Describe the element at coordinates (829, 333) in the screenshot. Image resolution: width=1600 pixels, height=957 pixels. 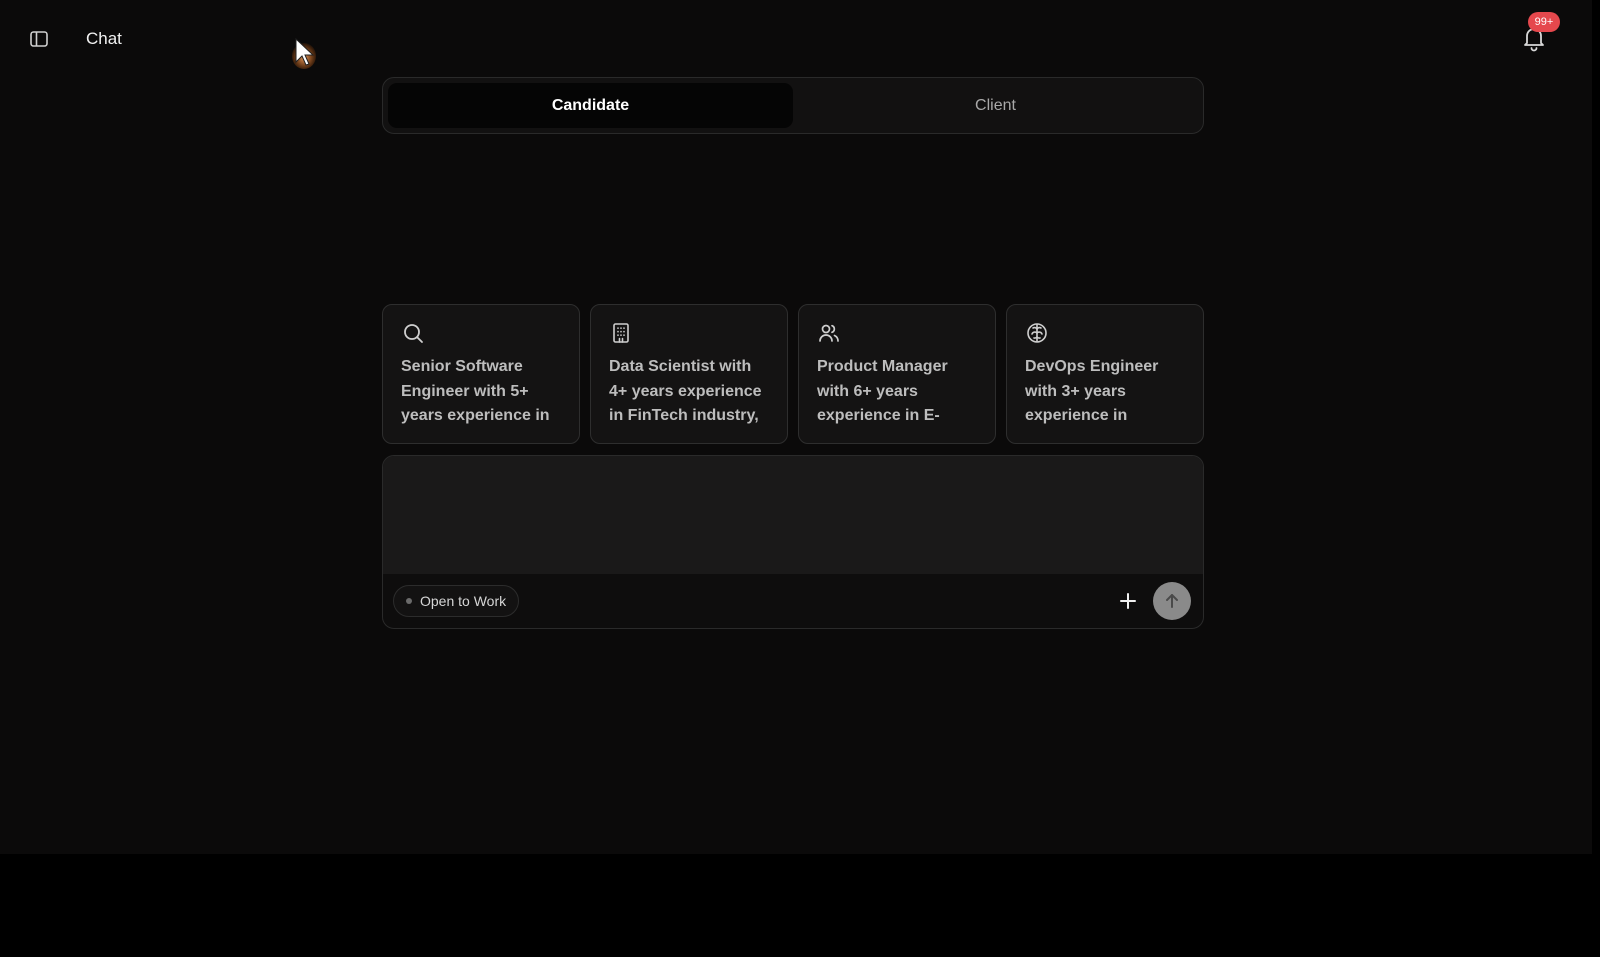
I see `users-icon` at that location.